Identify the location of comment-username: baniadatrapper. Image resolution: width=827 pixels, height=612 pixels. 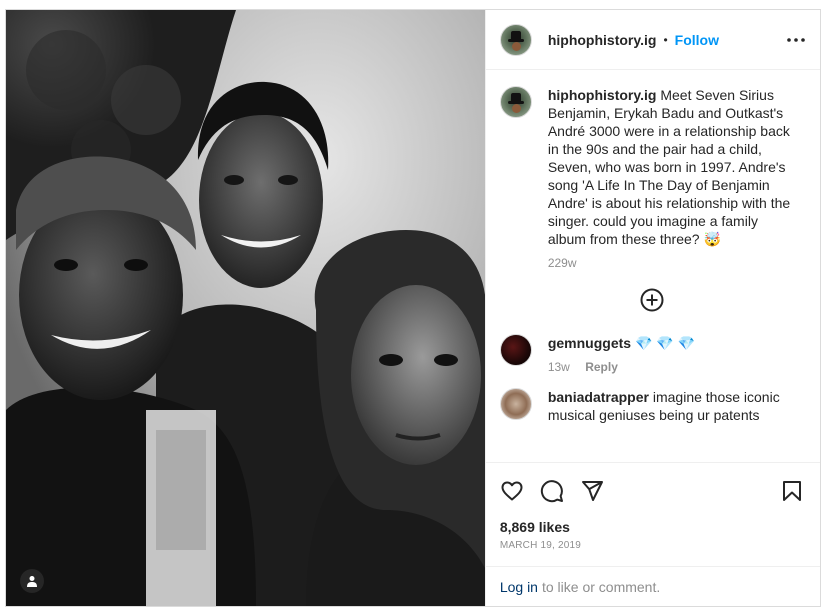
(598, 397).